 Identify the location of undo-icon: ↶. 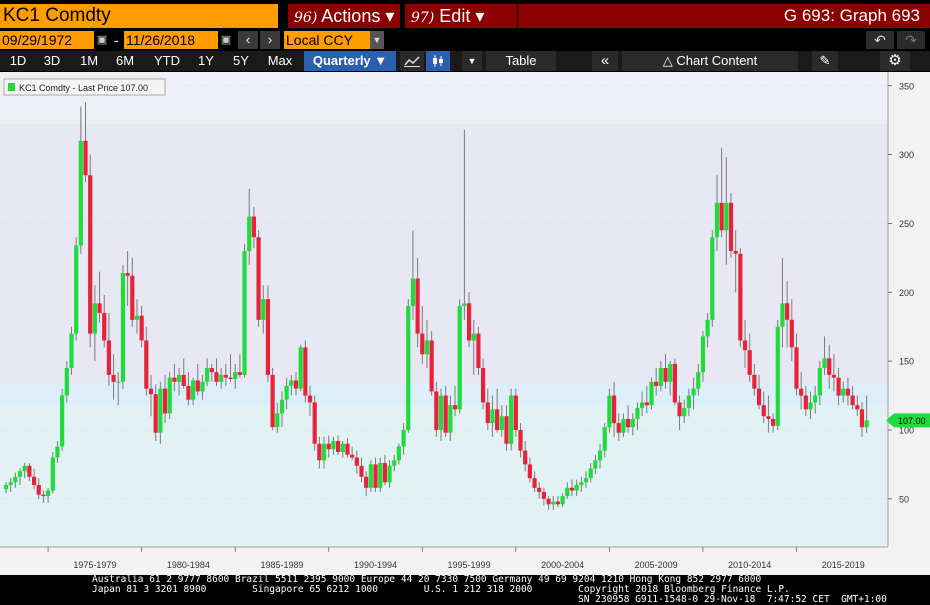
(880, 40).